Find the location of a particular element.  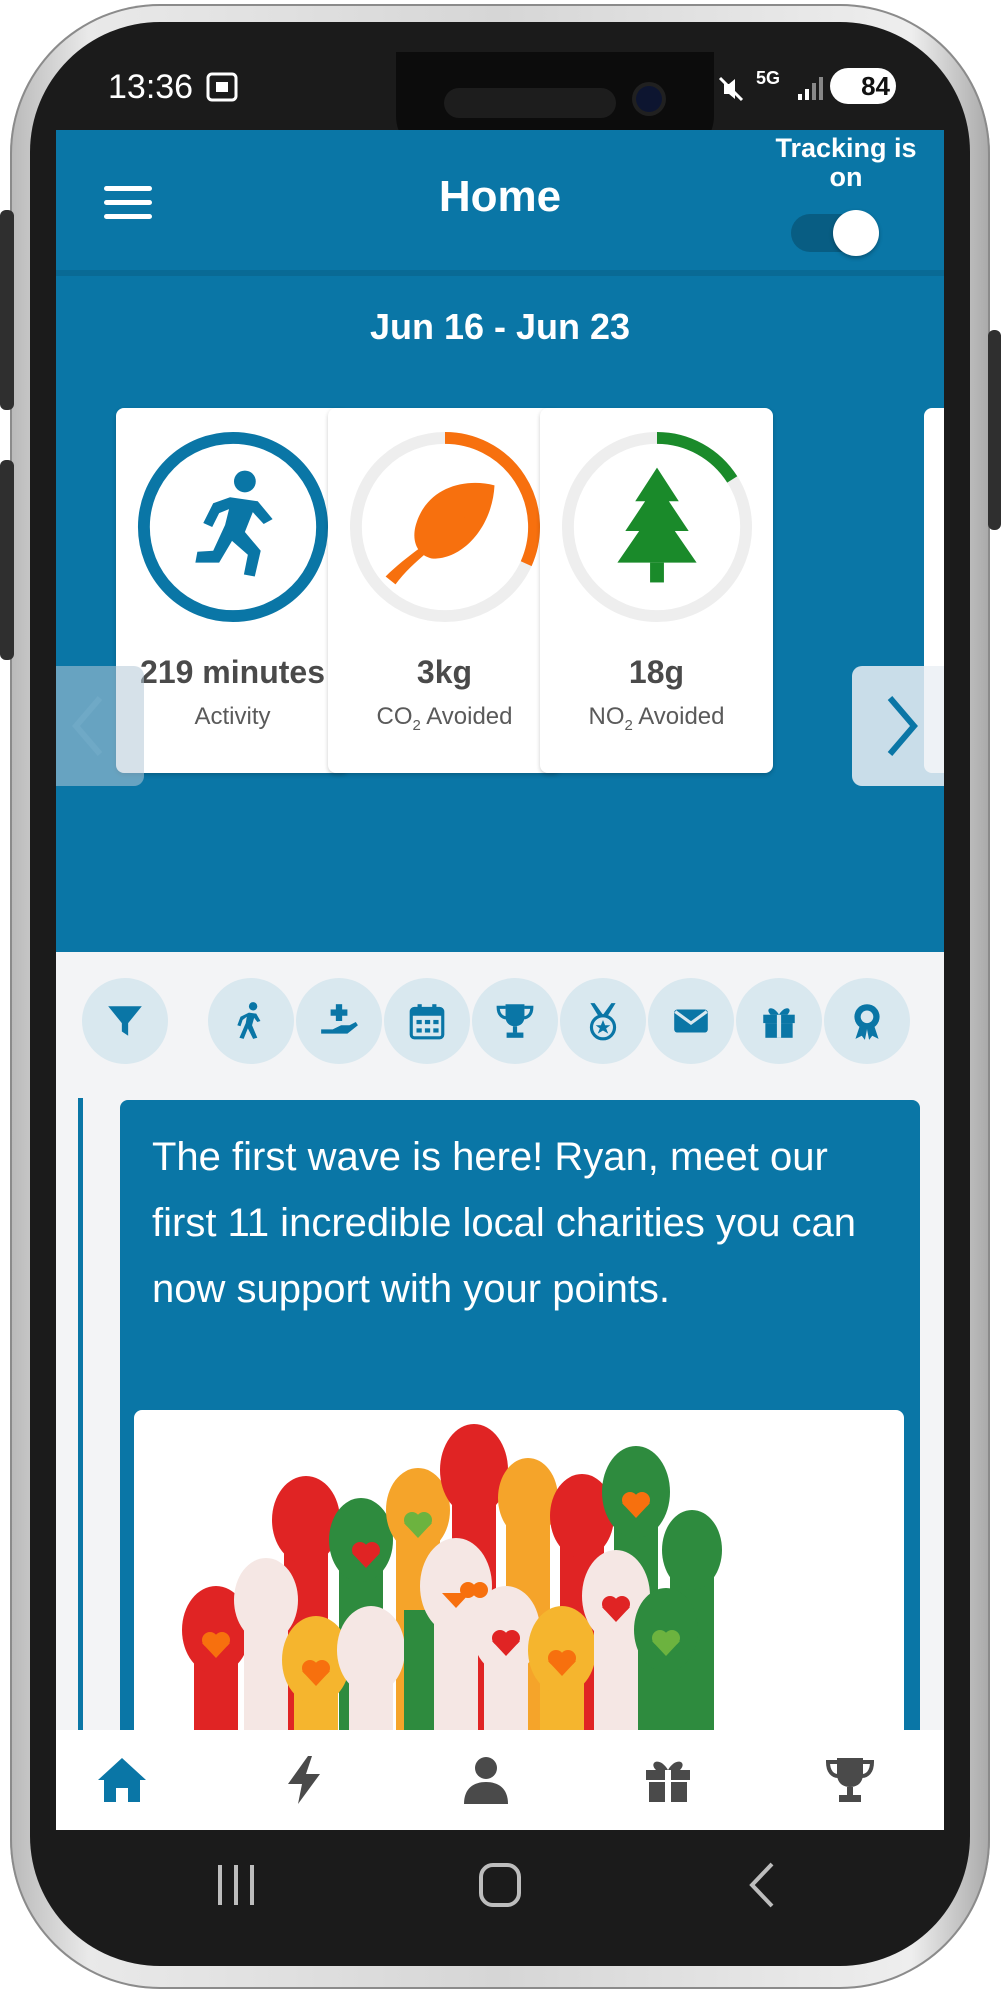

filter-events is located at coordinates (427, 1021).